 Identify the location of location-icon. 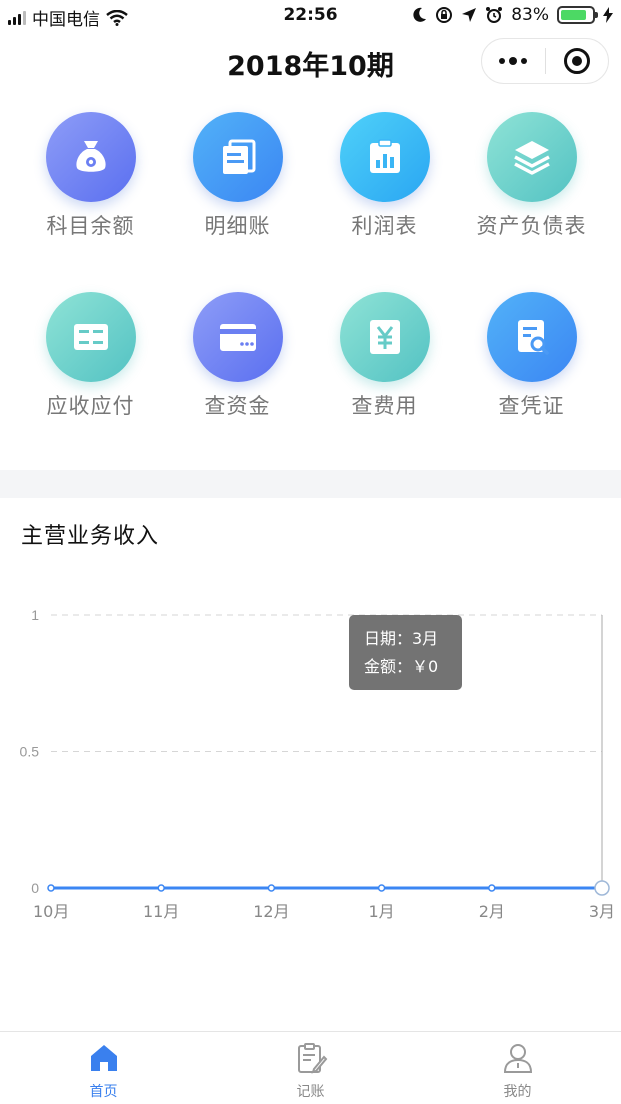
(469, 15).